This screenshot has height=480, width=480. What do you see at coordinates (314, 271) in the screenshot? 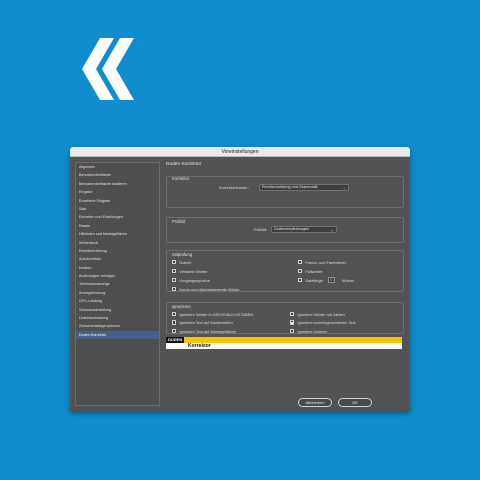
I see `checkbox-label: Füllwörter` at bounding box center [314, 271].